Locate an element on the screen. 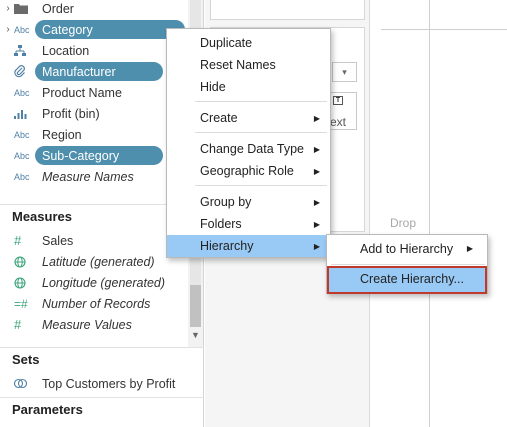  field-label: Category is located at coordinates (67, 29).